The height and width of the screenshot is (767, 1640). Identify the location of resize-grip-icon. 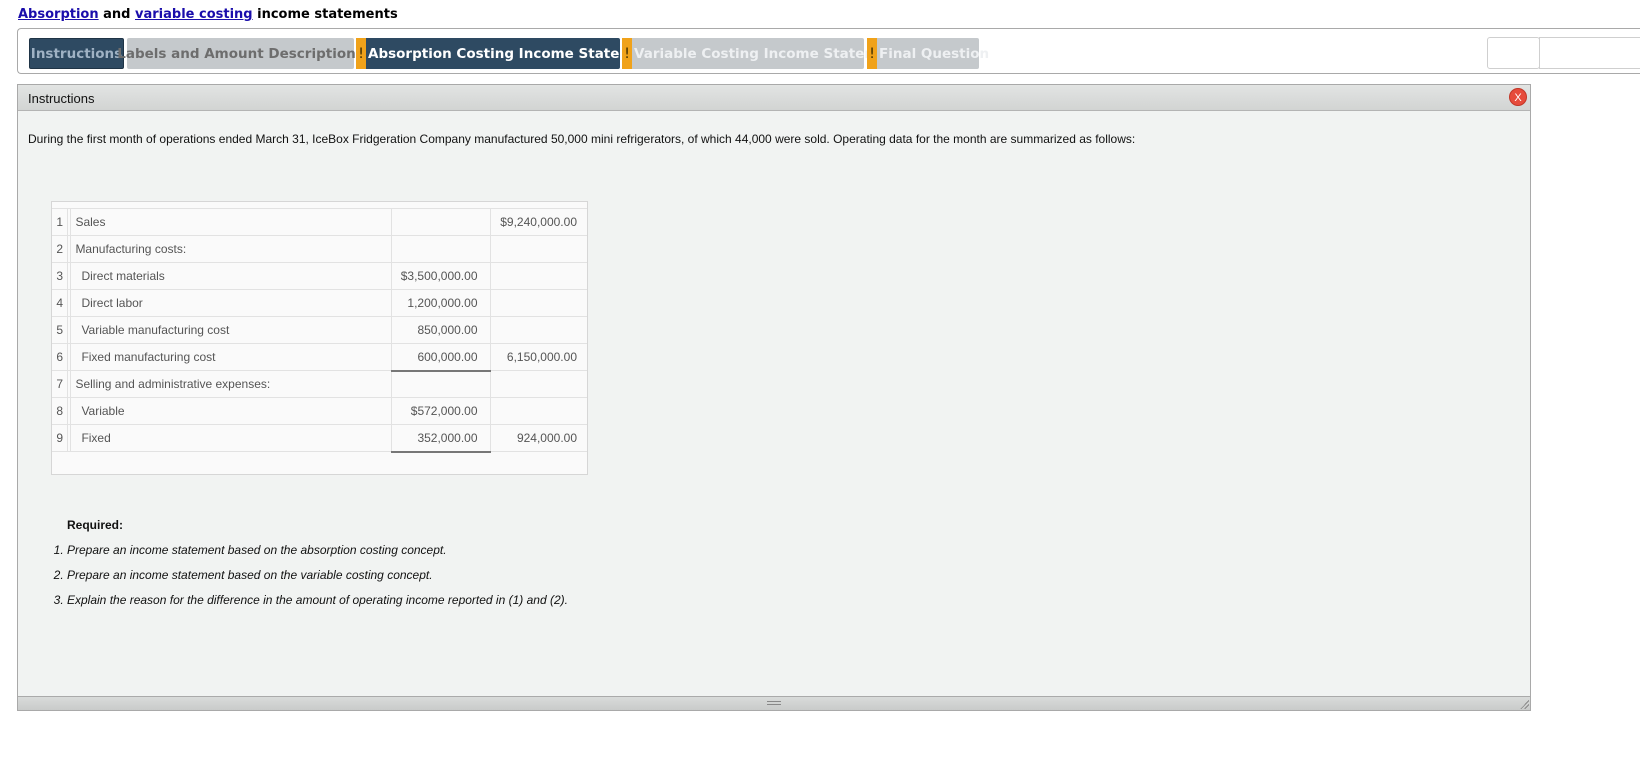
(1524, 704).